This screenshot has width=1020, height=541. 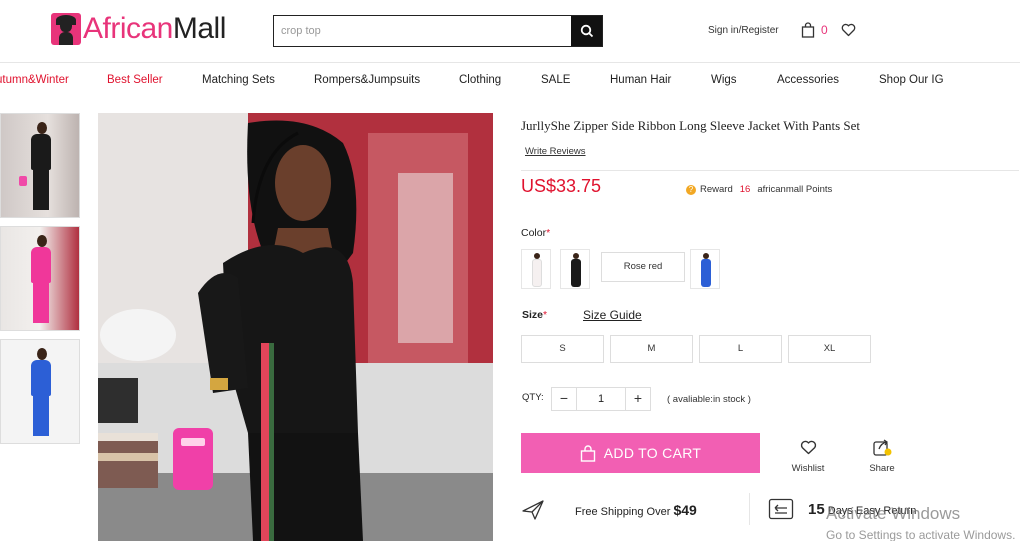 What do you see at coordinates (533, 510) in the screenshot?
I see `airplane-icon` at bounding box center [533, 510].